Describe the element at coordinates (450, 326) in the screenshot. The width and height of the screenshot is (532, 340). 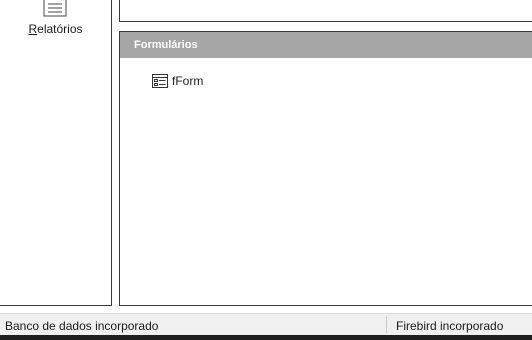
I see `status-engine: Firebird incorporado` at that location.